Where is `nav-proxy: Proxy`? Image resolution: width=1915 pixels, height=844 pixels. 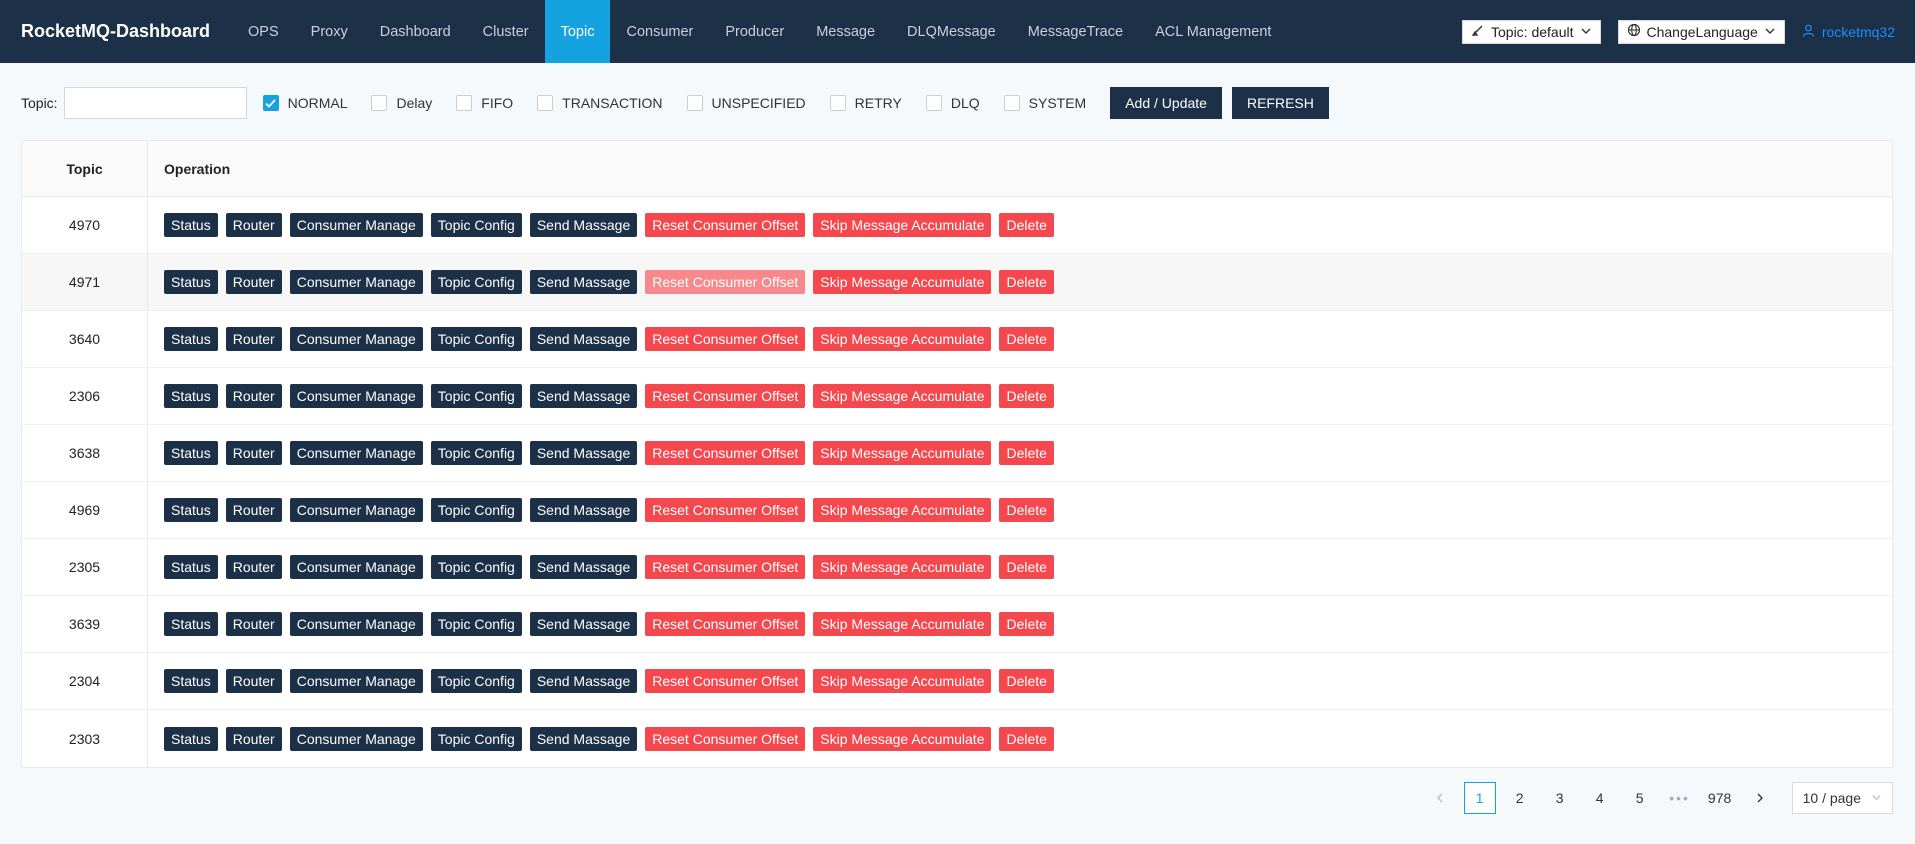 nav-proxy: Proxy is located at coordinates (329, 31).